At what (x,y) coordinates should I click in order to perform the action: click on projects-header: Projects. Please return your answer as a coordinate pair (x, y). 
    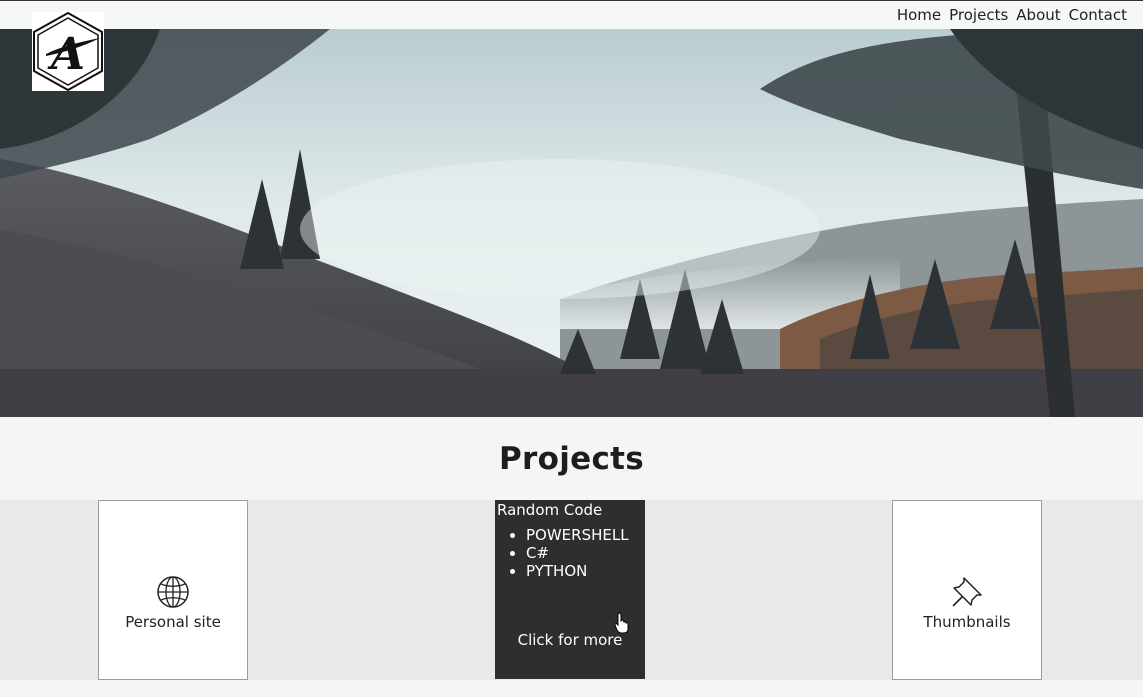
    Looking at the image, I should click on (571, 458).